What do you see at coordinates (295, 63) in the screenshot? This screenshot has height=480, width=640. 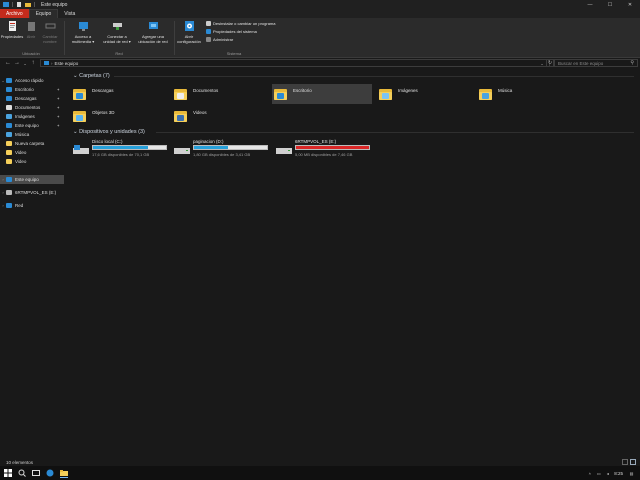 I see `address-field: › Este equipo` at bounding box center [295, 63].